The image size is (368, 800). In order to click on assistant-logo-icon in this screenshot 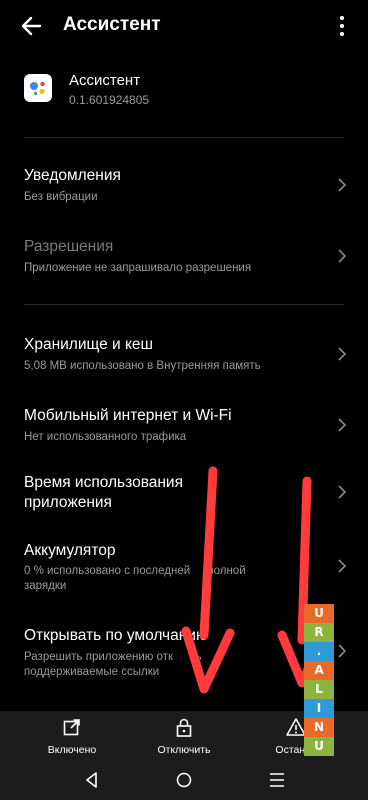, I will do `click(37, 88)`.